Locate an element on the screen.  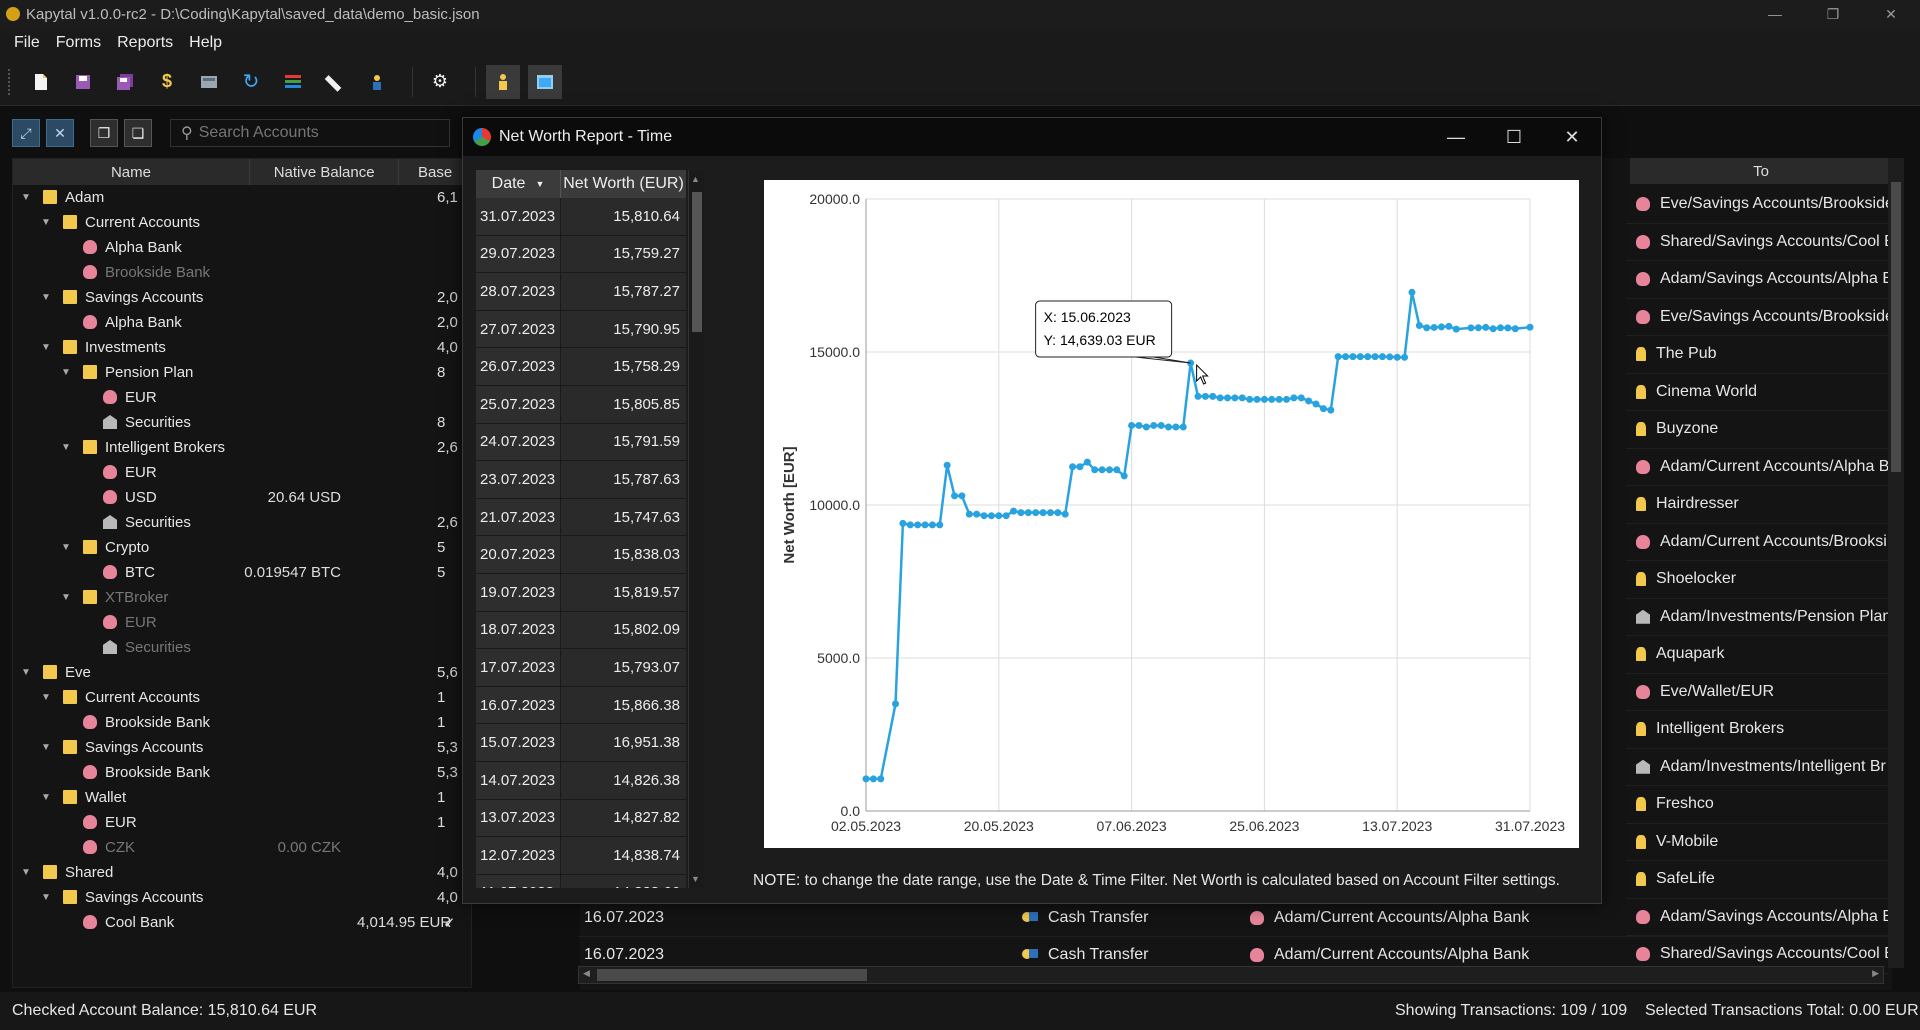
account-tree-row: ▼ Pension Plan 8 is located at coordinates (242, 372).